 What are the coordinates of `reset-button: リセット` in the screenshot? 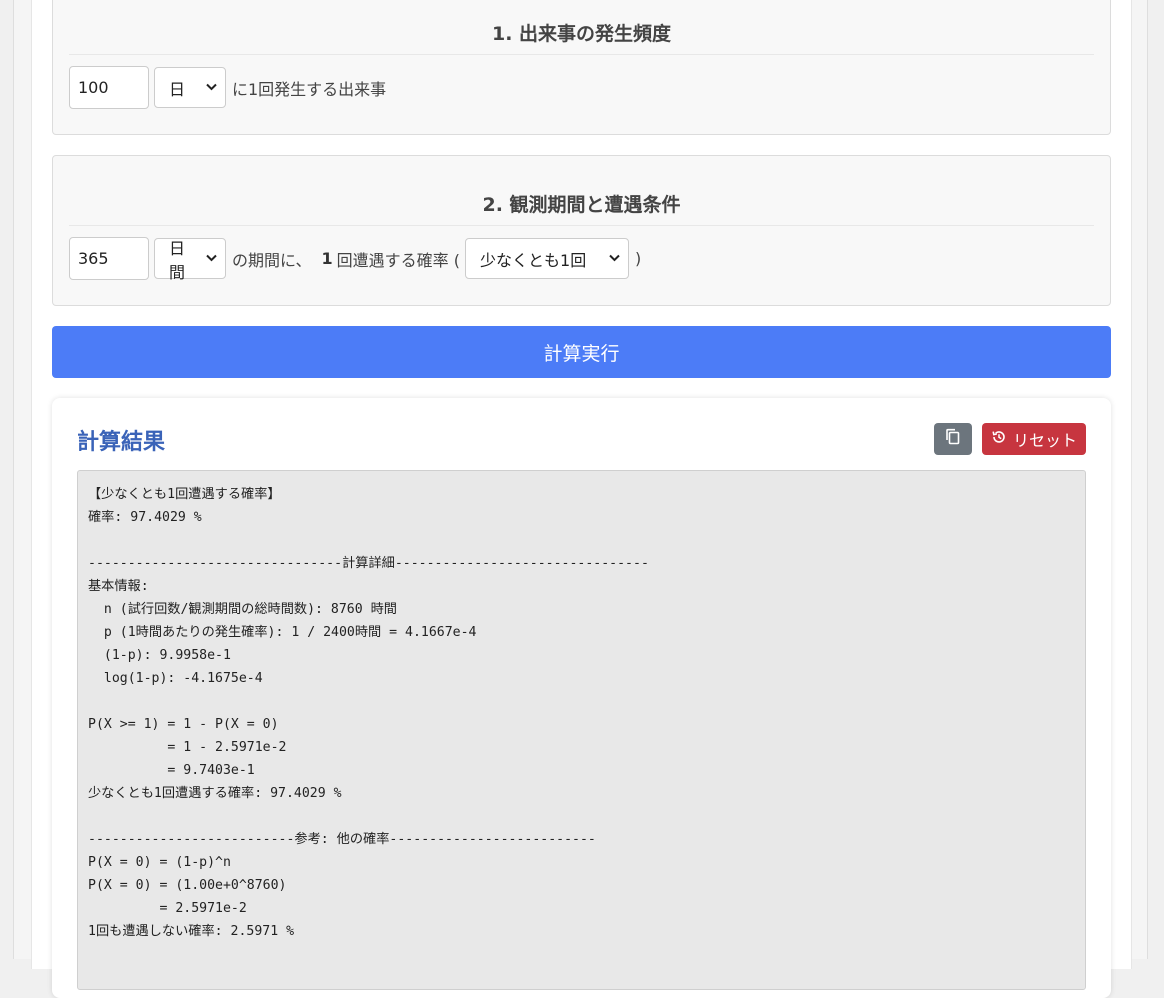 It's located at (1034, 439).